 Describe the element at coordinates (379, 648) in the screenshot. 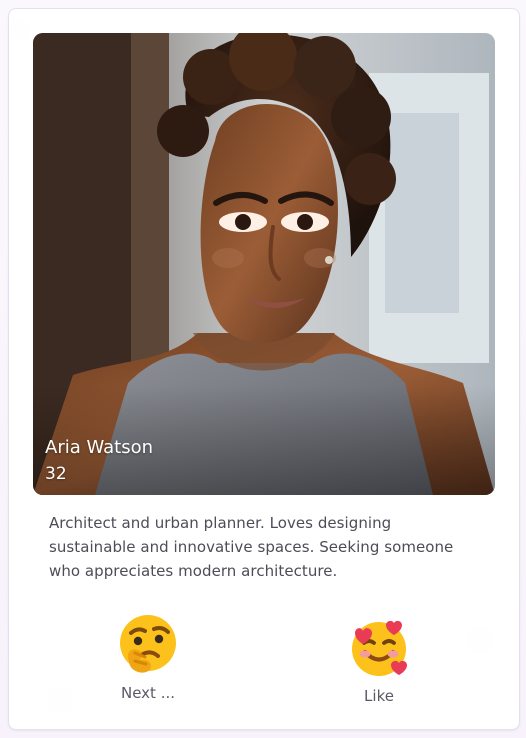

I see `smiling-face-with-hearts-icon` at that location.